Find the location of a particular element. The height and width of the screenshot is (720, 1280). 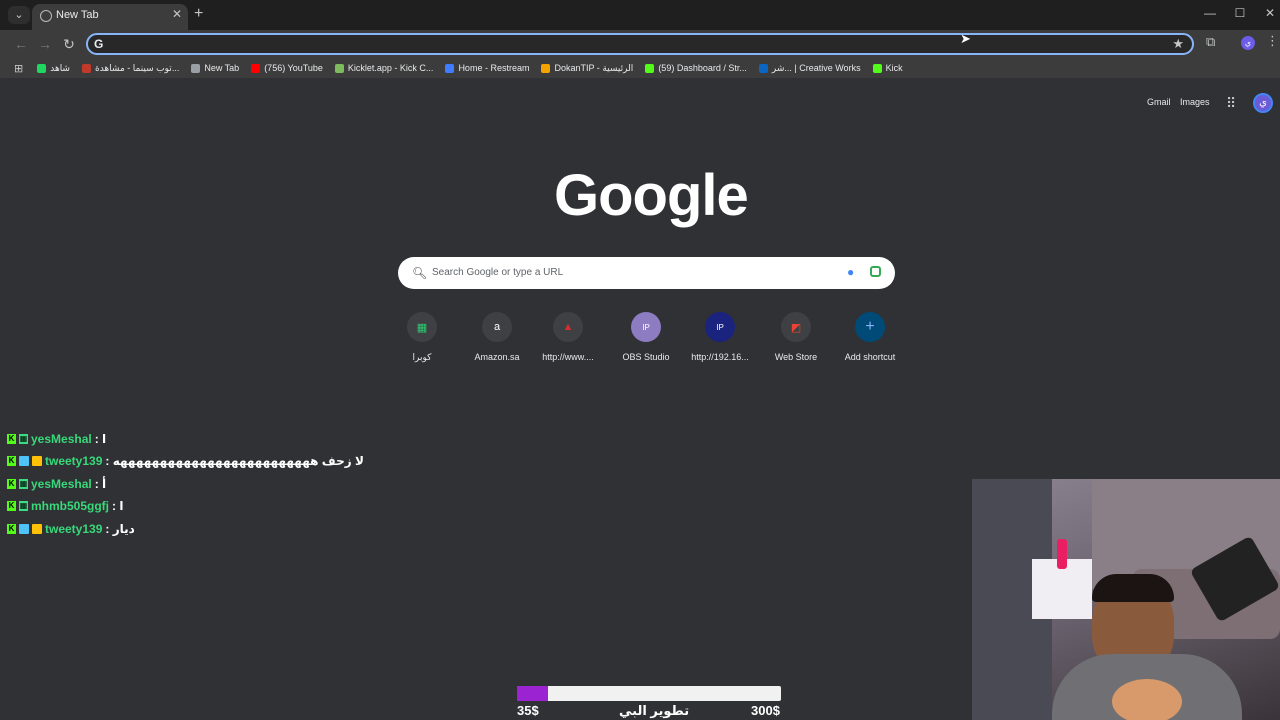

bookmark-item: DokanTIP - الرئيسية is located at coordinates (587, 68).